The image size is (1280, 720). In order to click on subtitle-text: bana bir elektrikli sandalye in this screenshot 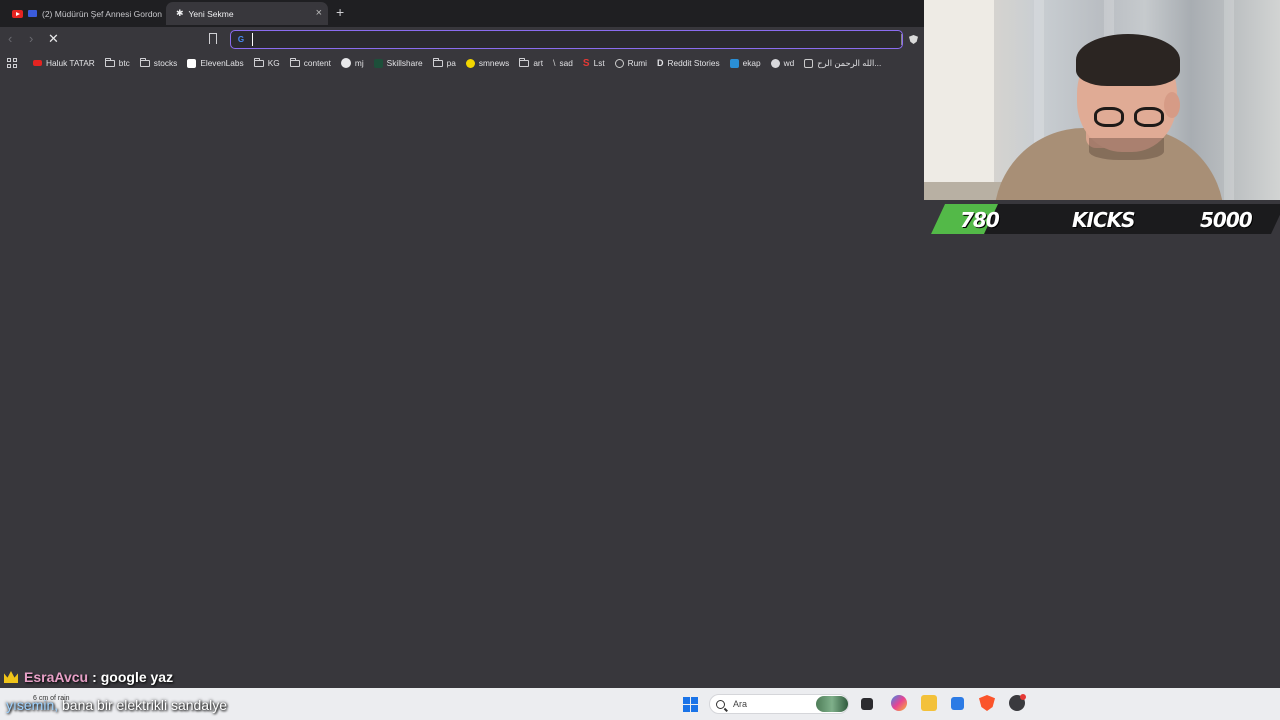, I will do `click(142, 705)`.